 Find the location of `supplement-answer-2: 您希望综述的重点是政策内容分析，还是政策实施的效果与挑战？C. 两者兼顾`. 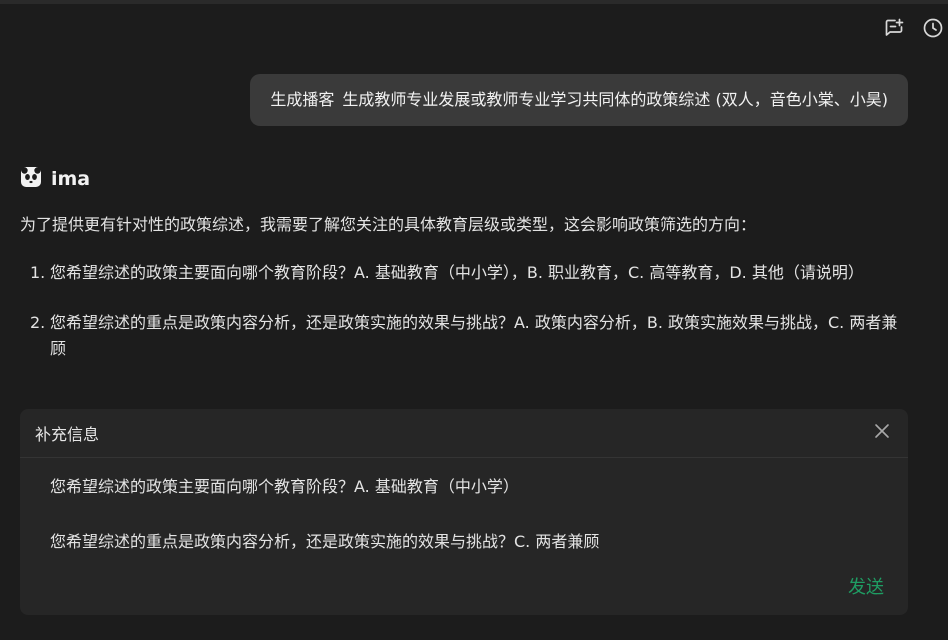

supplement-answer-2: 您希望综述的重点是政策内容分析，还是政策实施的效果与挑战？C. 两者兼顾 is located at coordinates (324, 542).